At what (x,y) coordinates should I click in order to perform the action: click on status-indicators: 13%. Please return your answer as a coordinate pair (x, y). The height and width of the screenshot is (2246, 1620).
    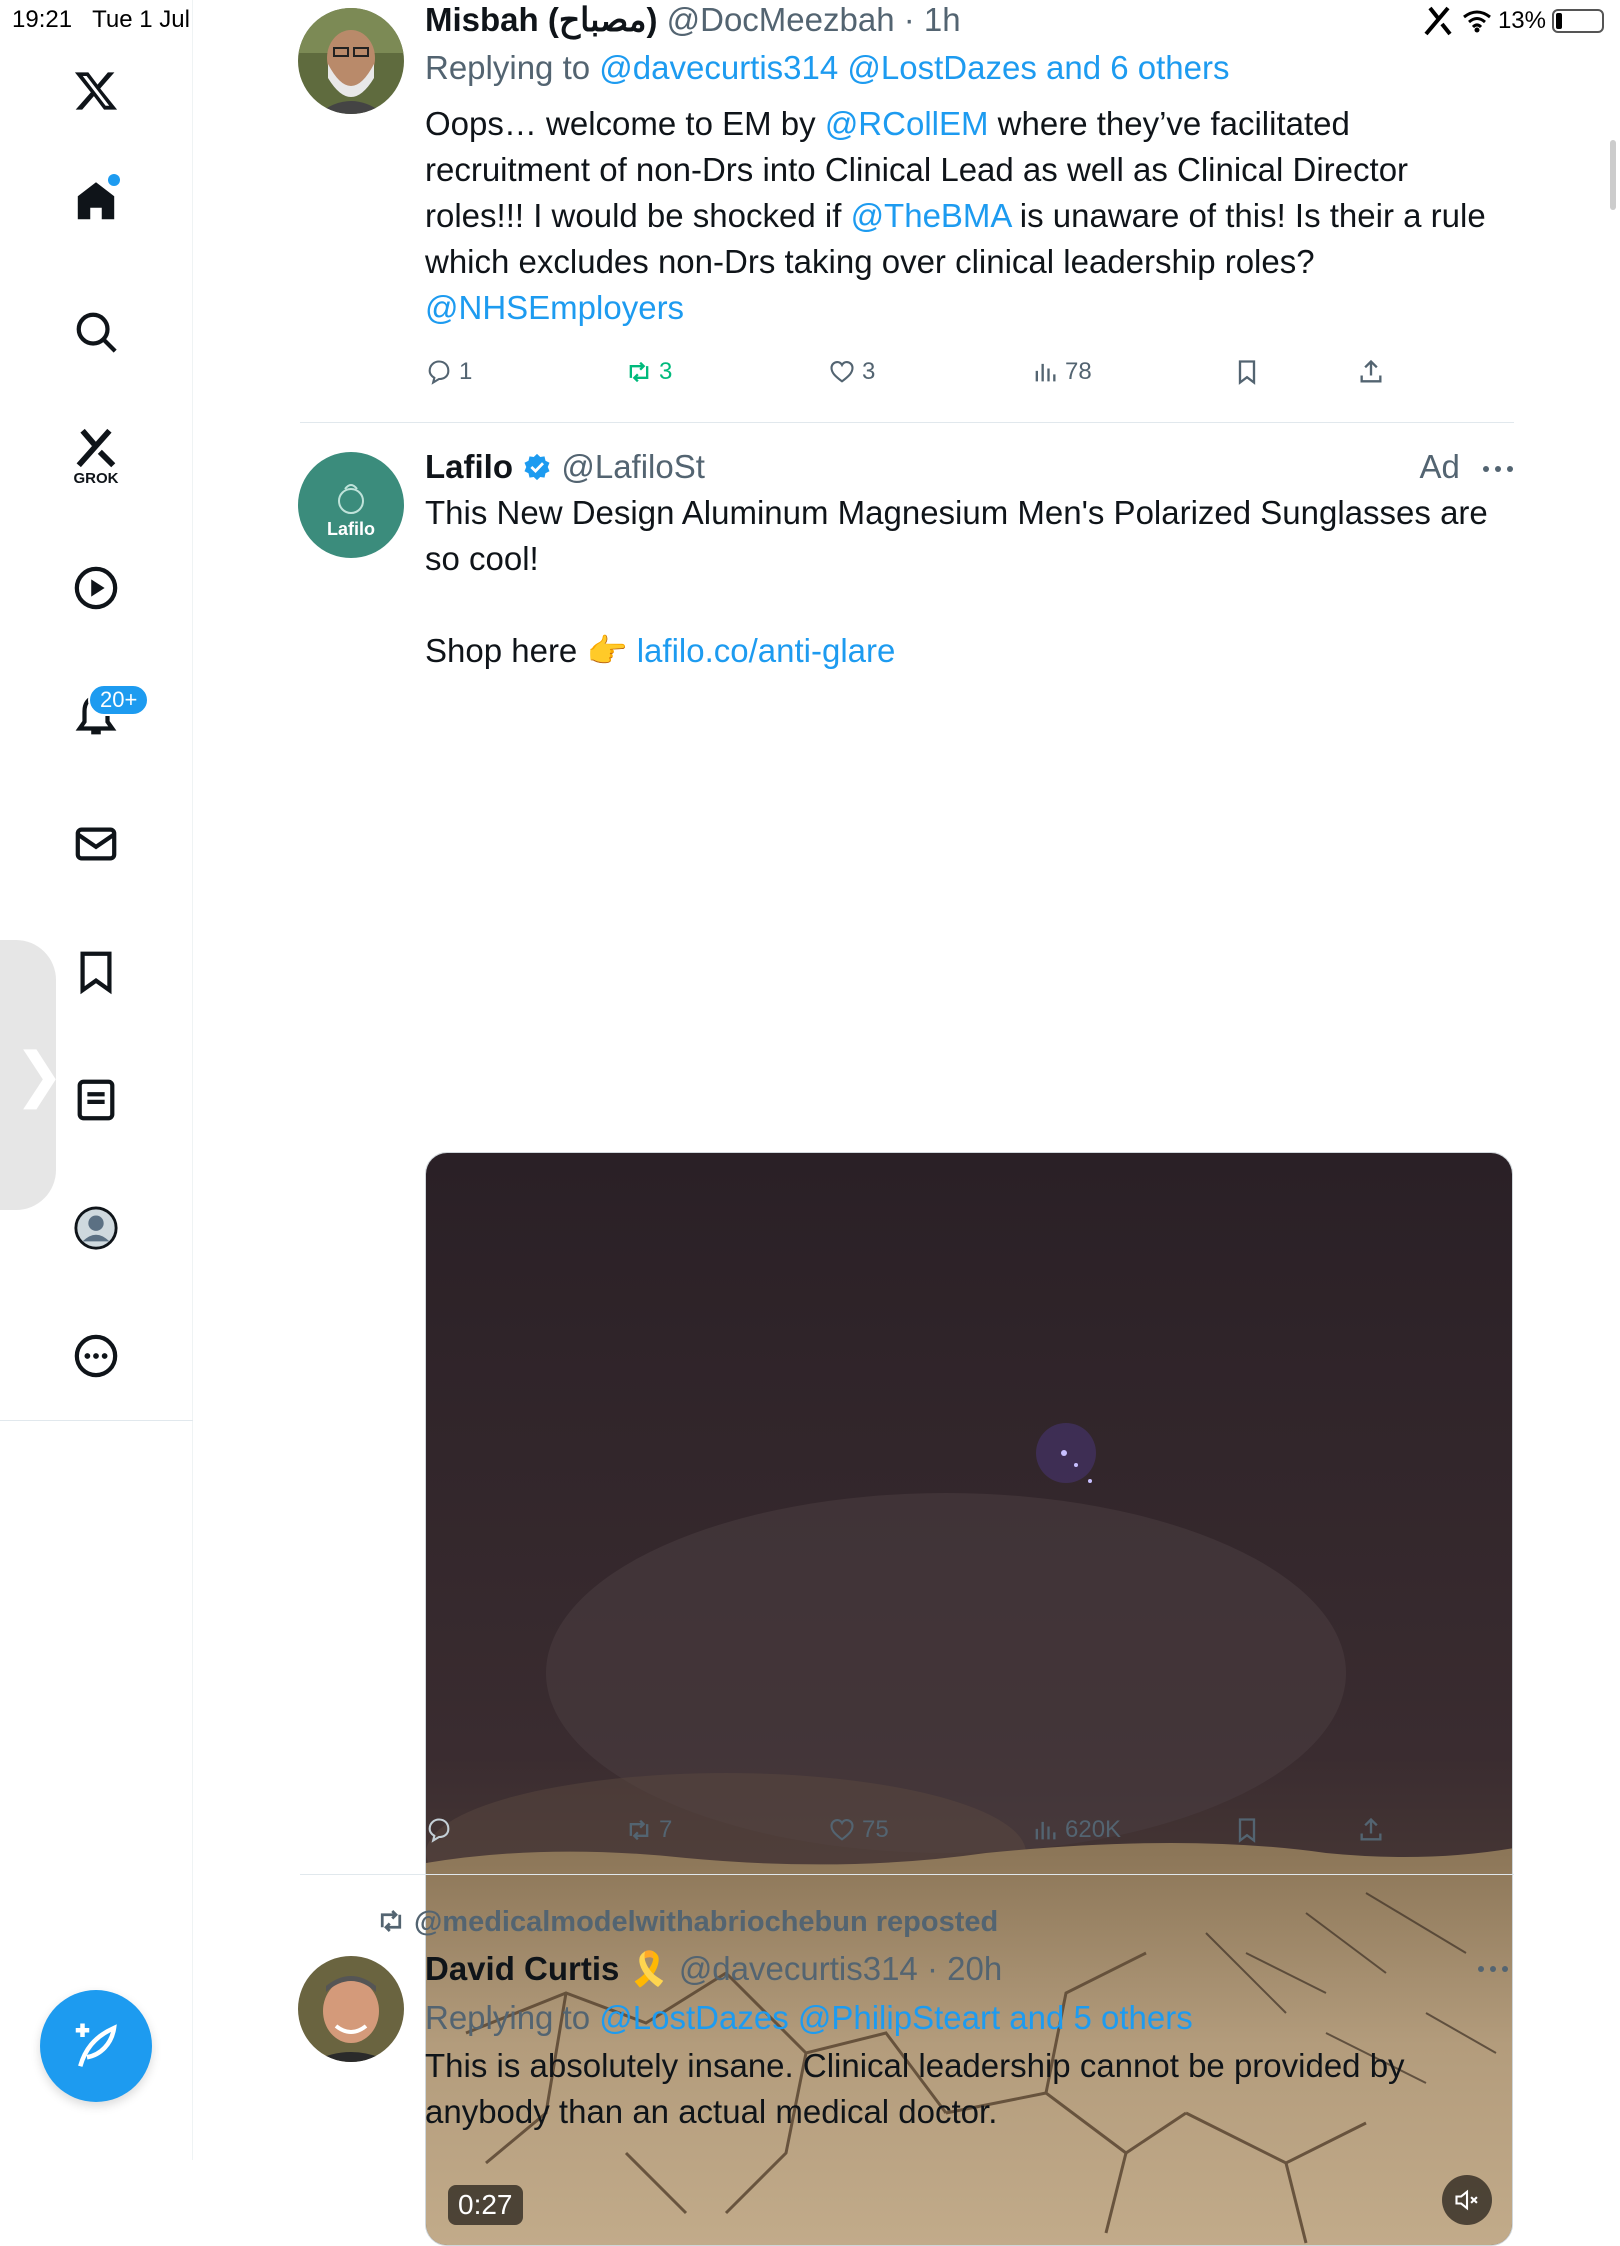
    Looking at the image, I should click on (1513, 21).